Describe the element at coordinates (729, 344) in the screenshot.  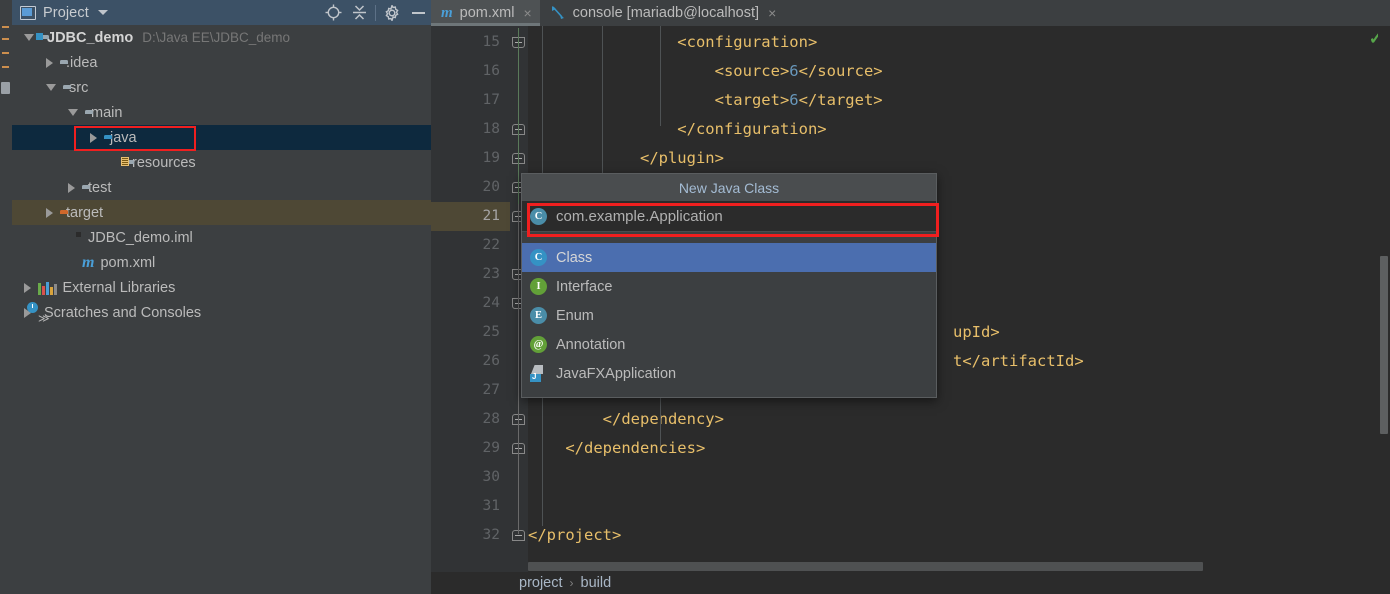
I see `kind-item-annotation: @ Annotation` at that location.